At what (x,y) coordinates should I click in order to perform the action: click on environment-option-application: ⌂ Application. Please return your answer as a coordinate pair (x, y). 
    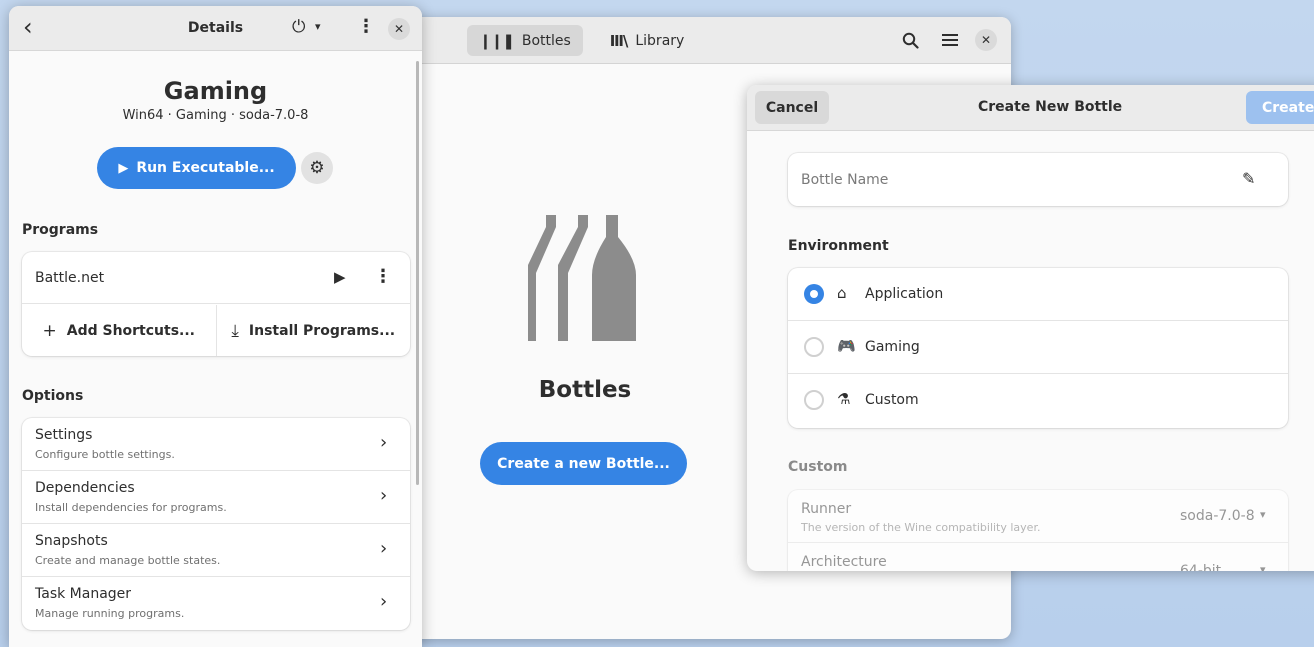
    Looking at the image, I should click on (1038, 294).